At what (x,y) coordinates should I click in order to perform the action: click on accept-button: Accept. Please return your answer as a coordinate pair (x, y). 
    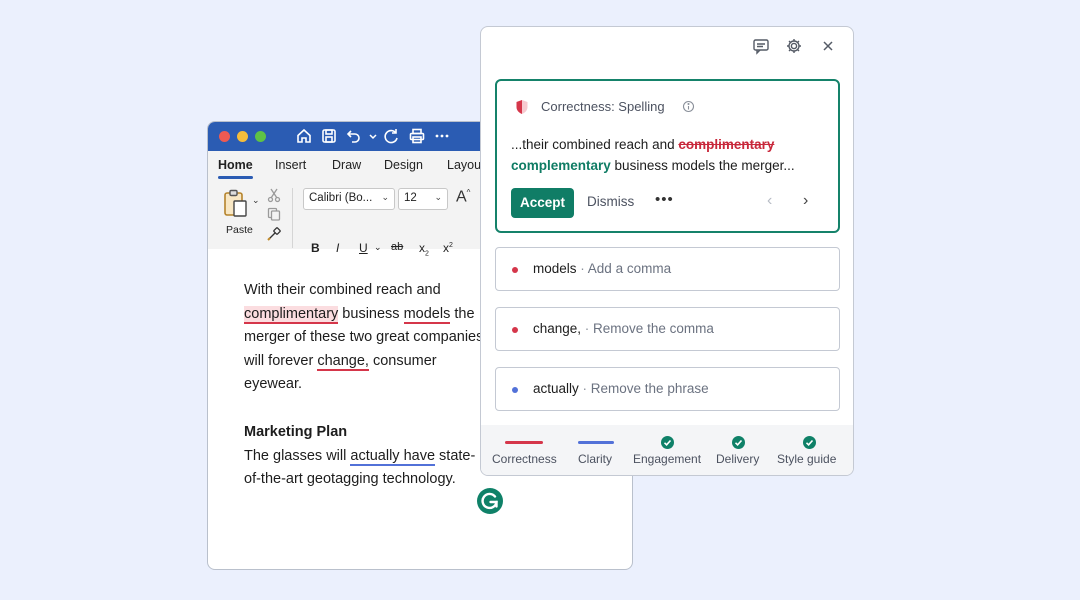
    Looking at the image, I should click on (542, 203).